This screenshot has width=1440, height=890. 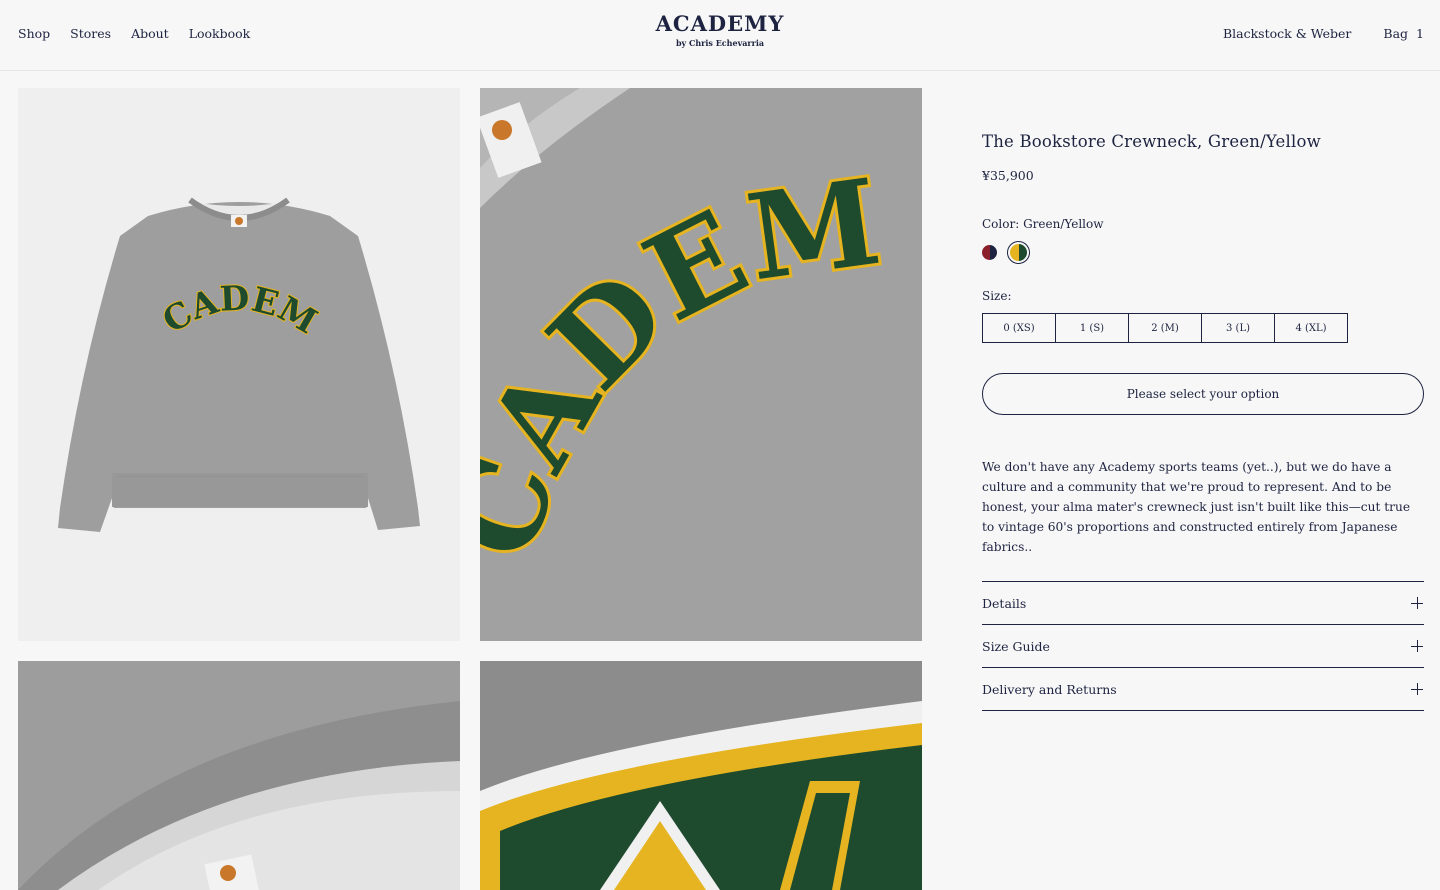 What do you see at coordinates (150, 33) in the screenshot?
I see `nav-about-link: About` at bounding box center [150, 33].